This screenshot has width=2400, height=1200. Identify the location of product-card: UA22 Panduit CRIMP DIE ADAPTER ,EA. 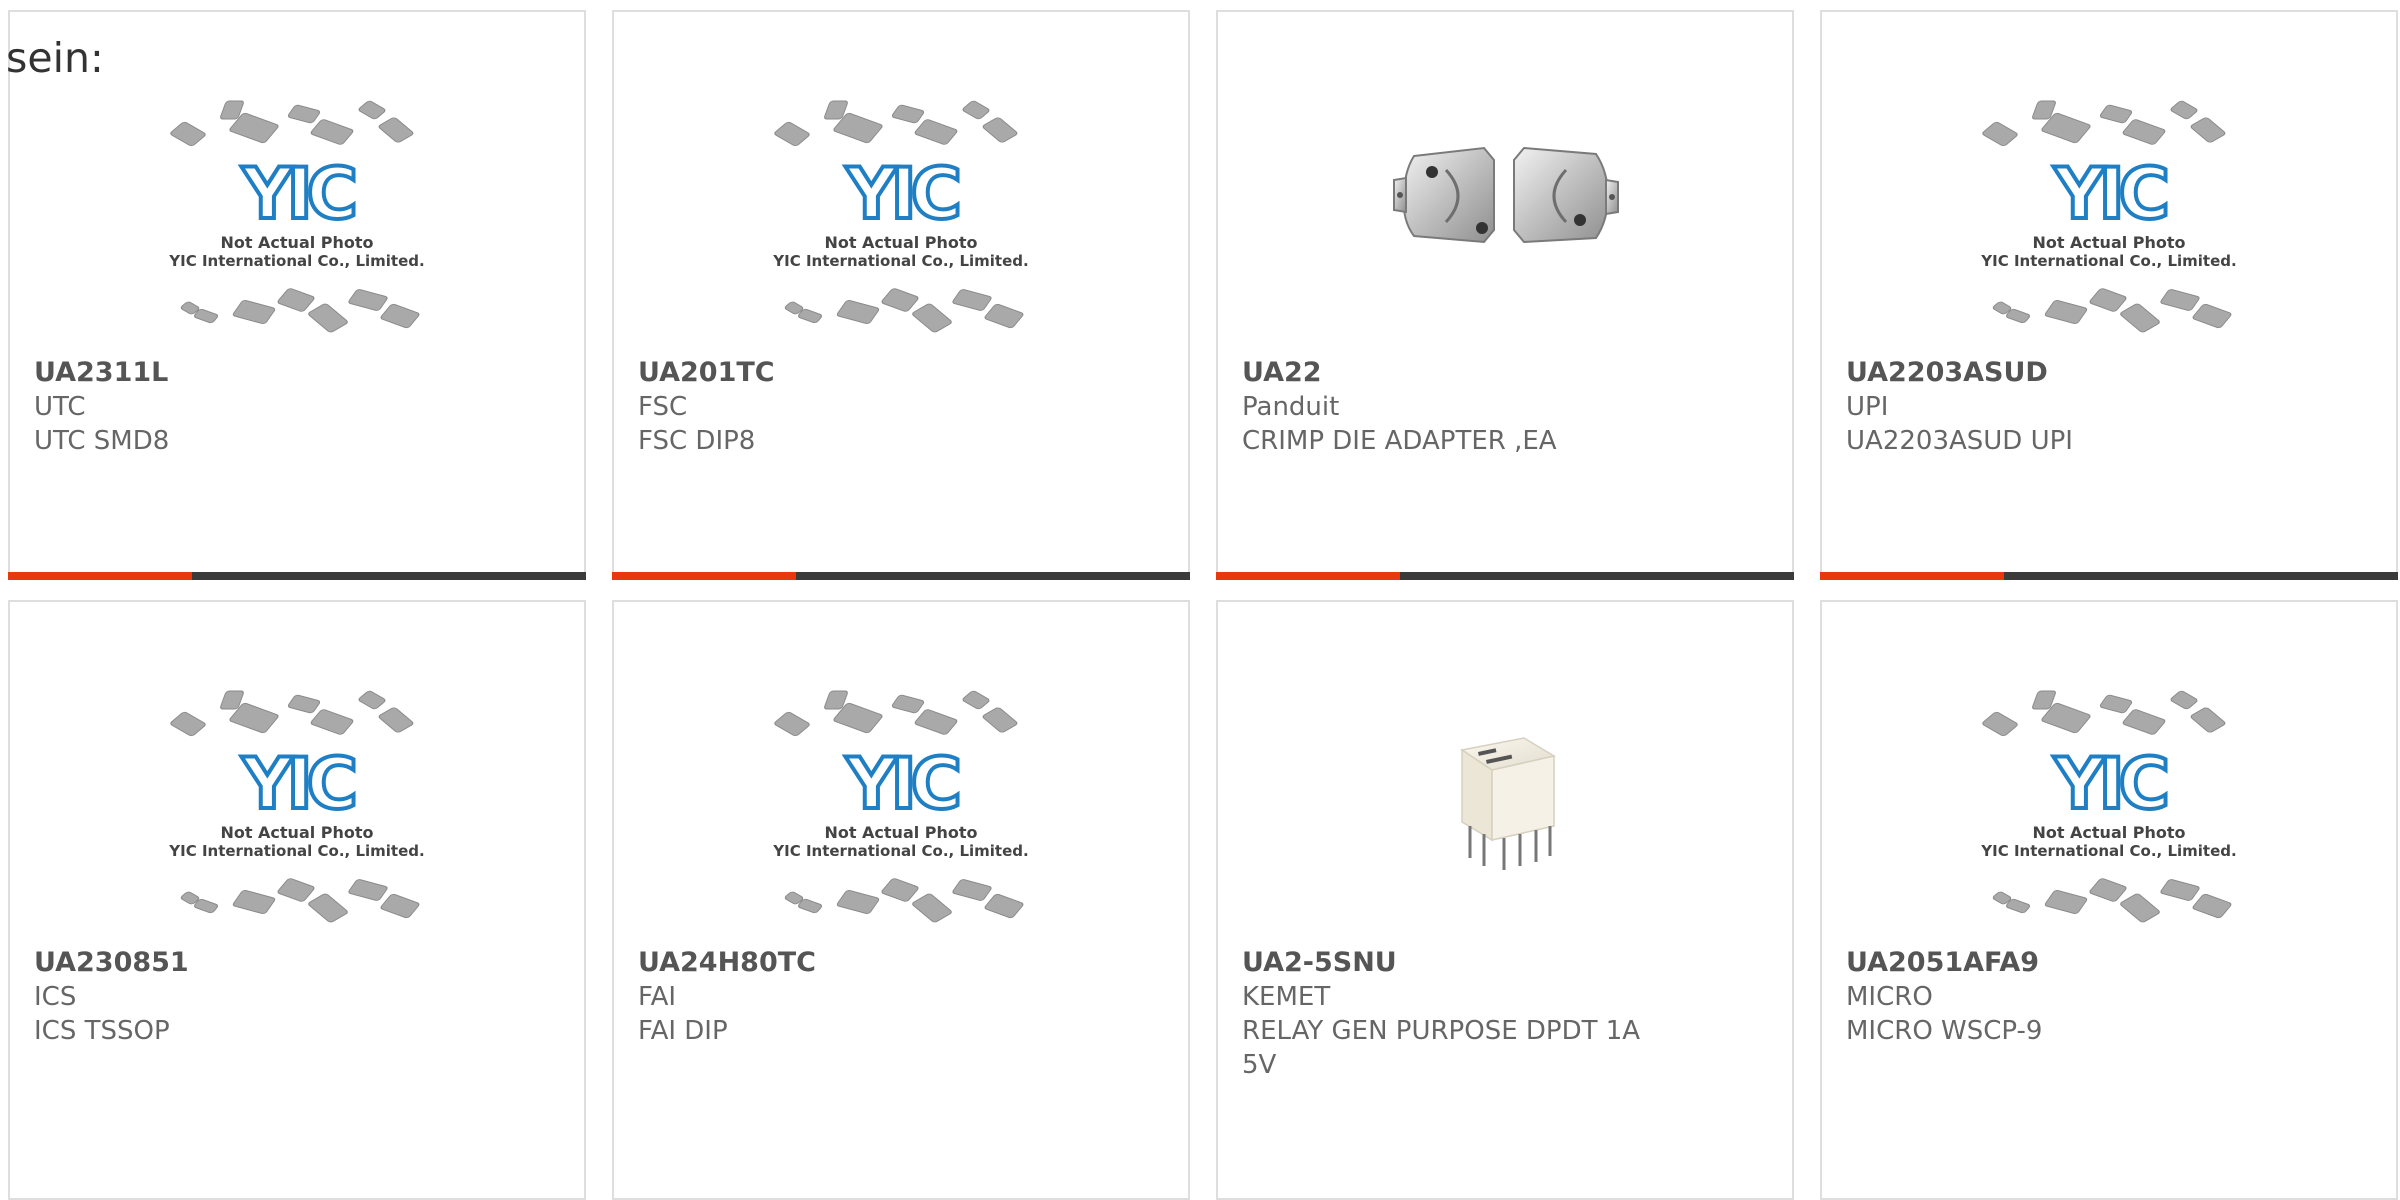
(1505, 295).